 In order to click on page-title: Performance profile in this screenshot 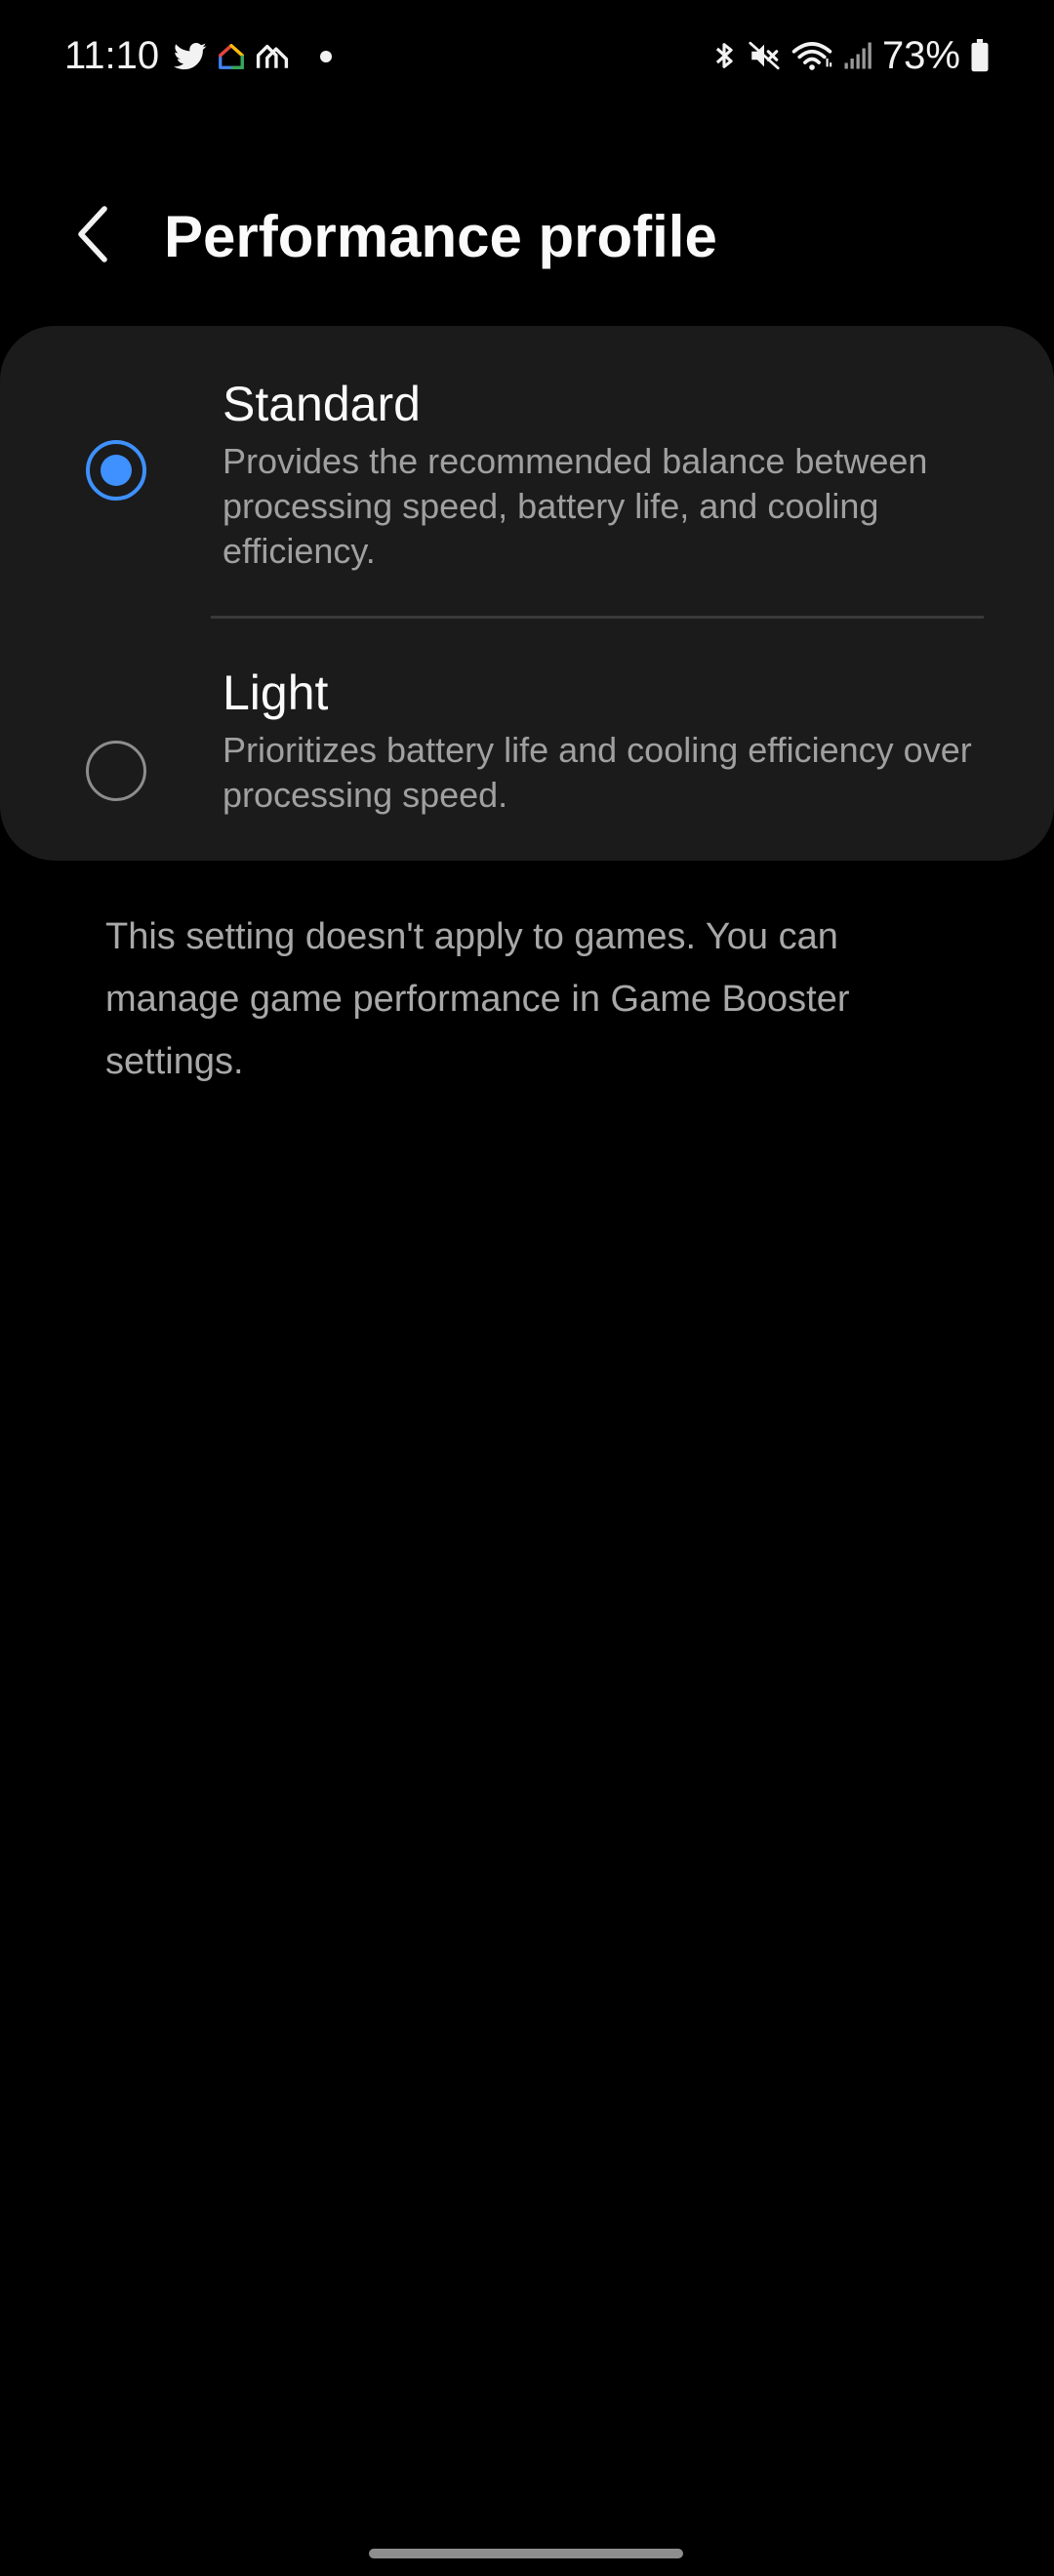, I will do `click(441, 236)`.